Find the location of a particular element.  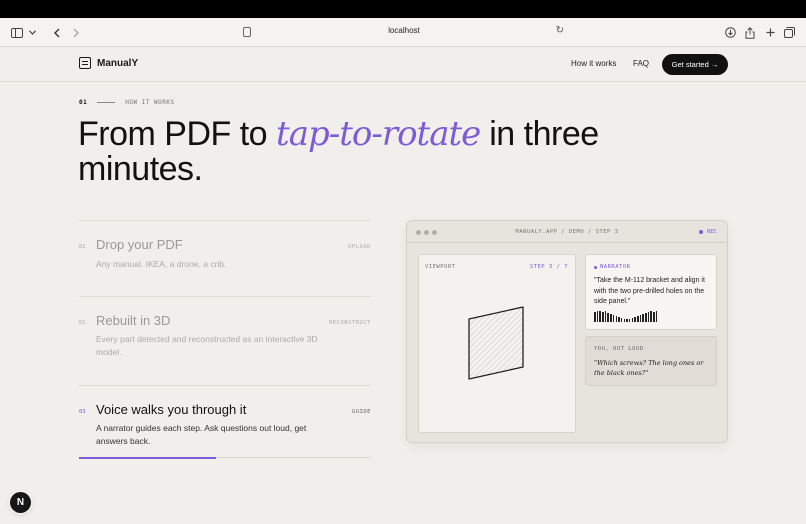

rec-label: REC is located at coordinates (712, 232).